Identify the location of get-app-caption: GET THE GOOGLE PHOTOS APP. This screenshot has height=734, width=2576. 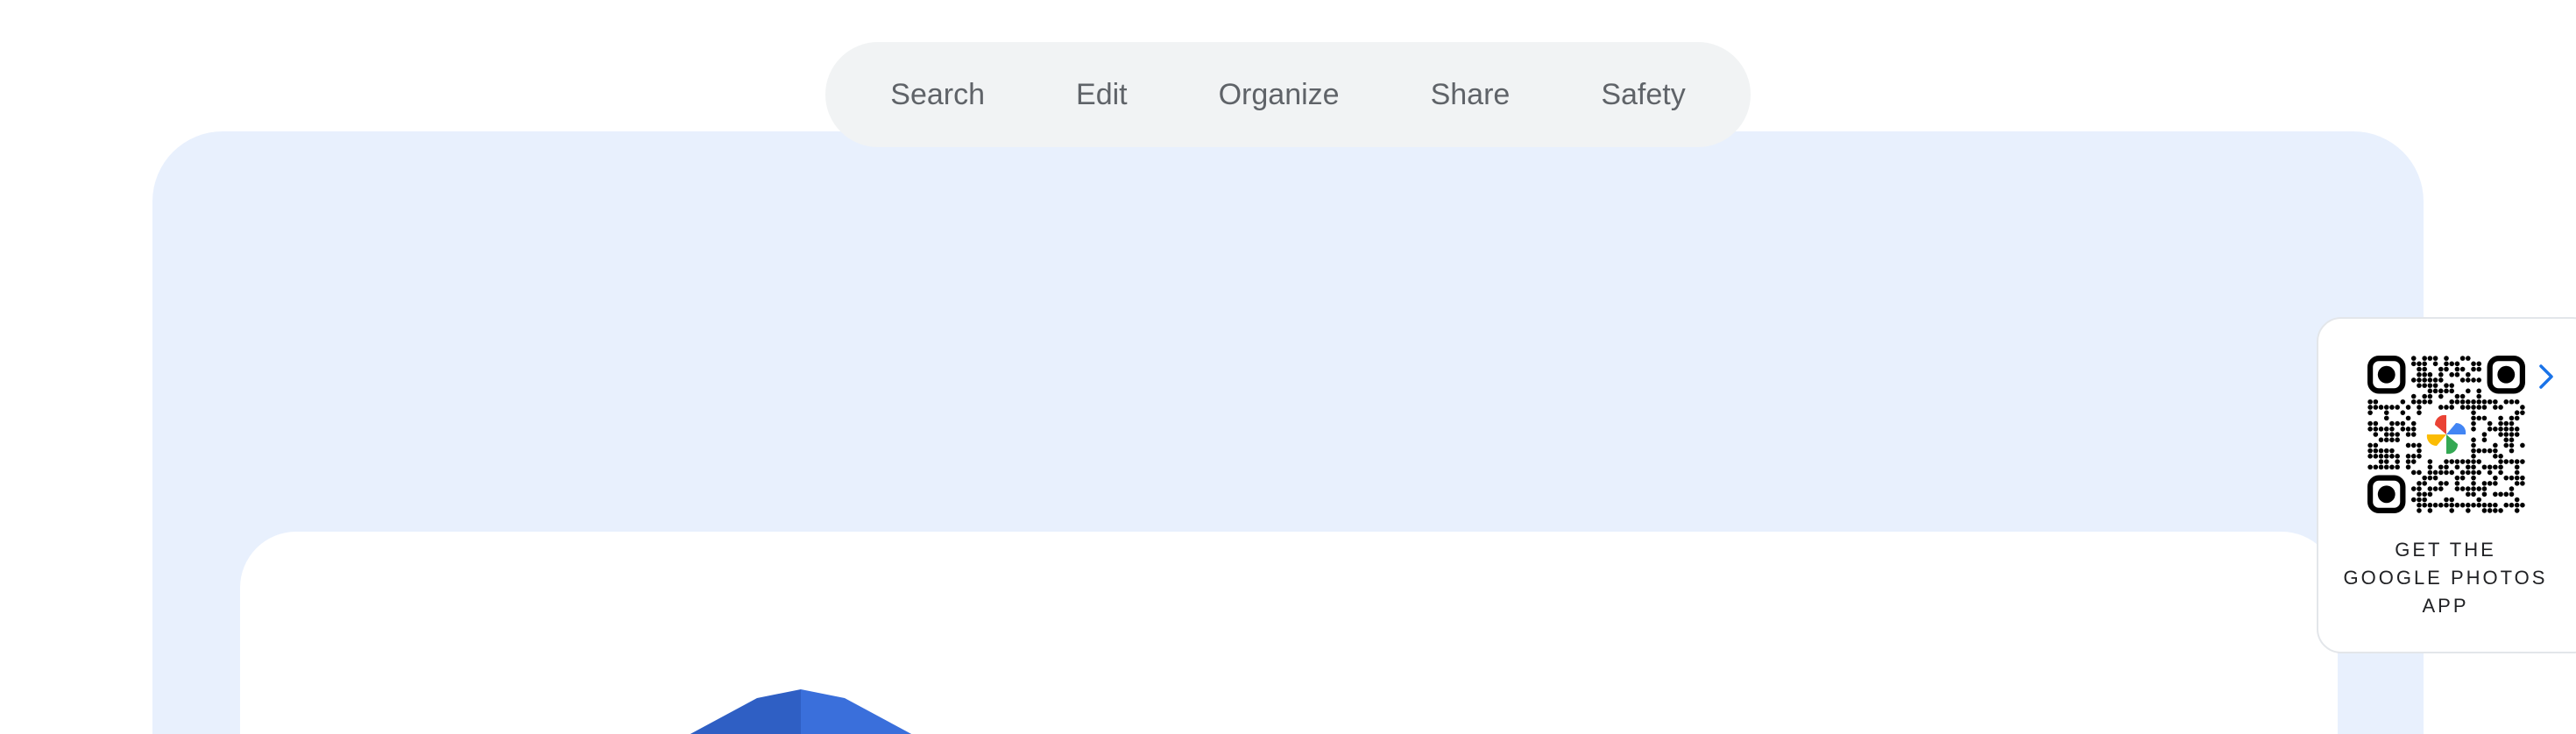
(2445, 578).